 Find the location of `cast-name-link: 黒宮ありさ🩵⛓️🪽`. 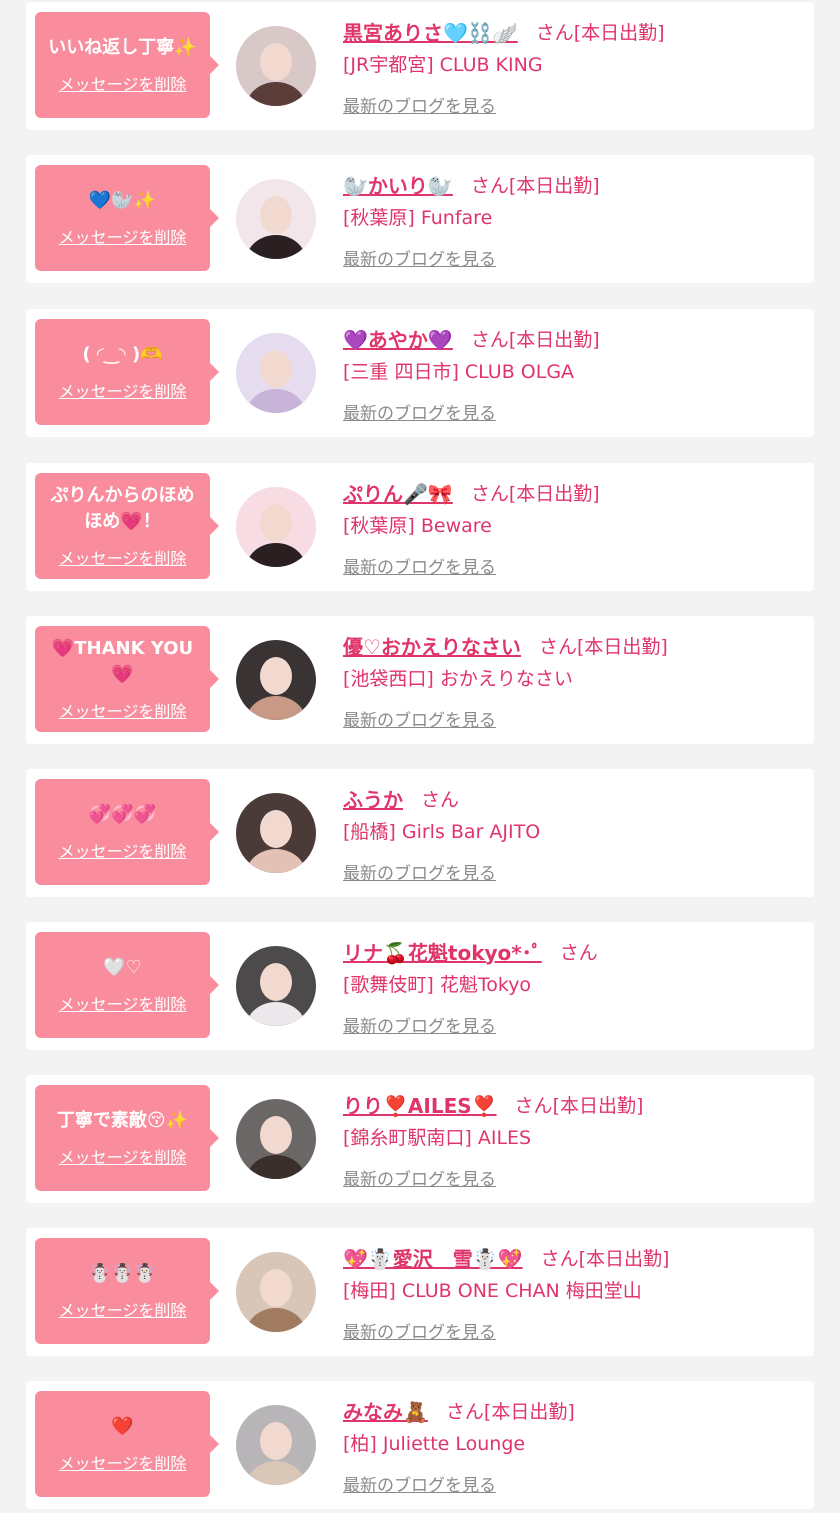

cast-name-link: 黒宮ありさ🩵⛓️🪽 is located at coordinates (430, 31).